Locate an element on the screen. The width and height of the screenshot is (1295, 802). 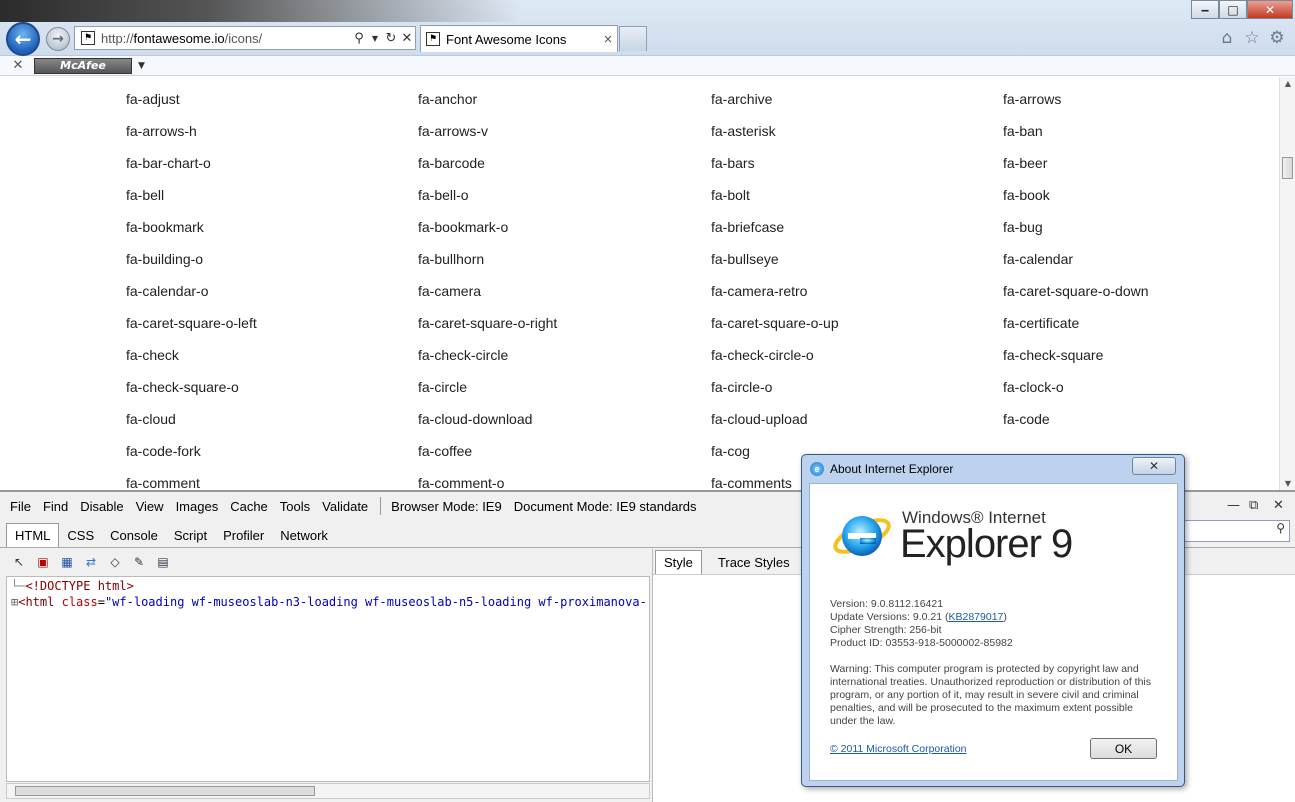
icon-list-item: fa-building-o is located at coordinates (164, 259).